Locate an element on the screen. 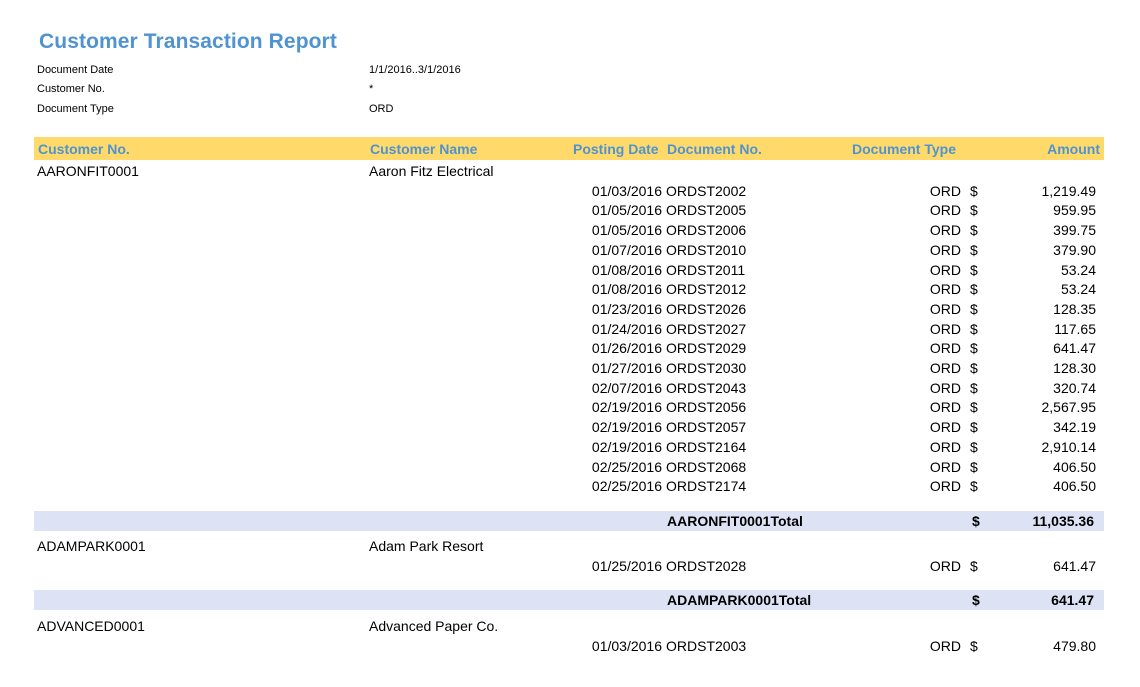  amount: 342.19 is located at coordinates (1074, 427).